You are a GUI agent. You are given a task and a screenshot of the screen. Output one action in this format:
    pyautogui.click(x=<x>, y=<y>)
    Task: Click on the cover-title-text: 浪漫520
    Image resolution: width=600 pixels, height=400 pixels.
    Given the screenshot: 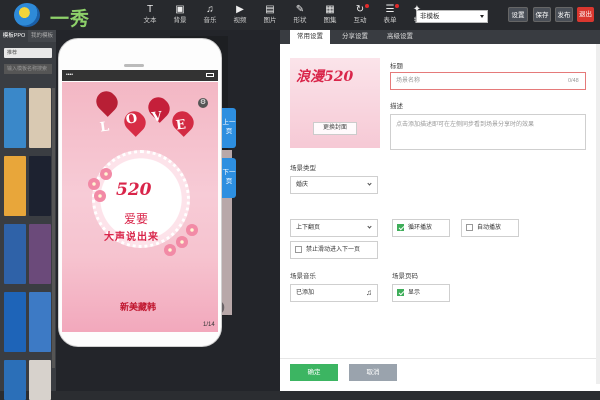 What is the action you would take?
    pyautogui.click(x=325, y=77)
    